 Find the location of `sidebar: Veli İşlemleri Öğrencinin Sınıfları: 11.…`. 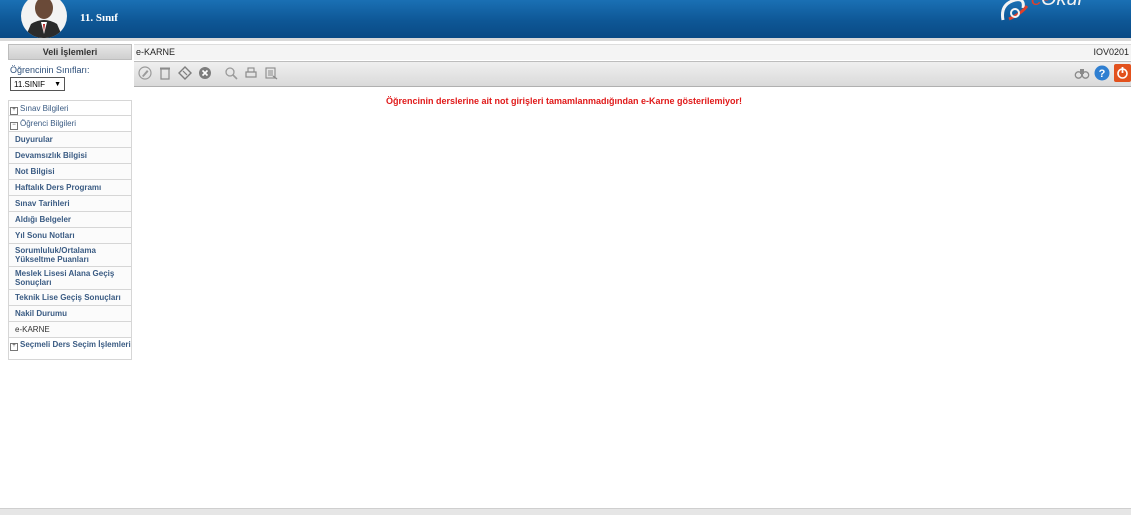

sidebar: Veli İşlemleri Öğrencinin Sınıfları: 11.… is located at coordinates (70, 204).